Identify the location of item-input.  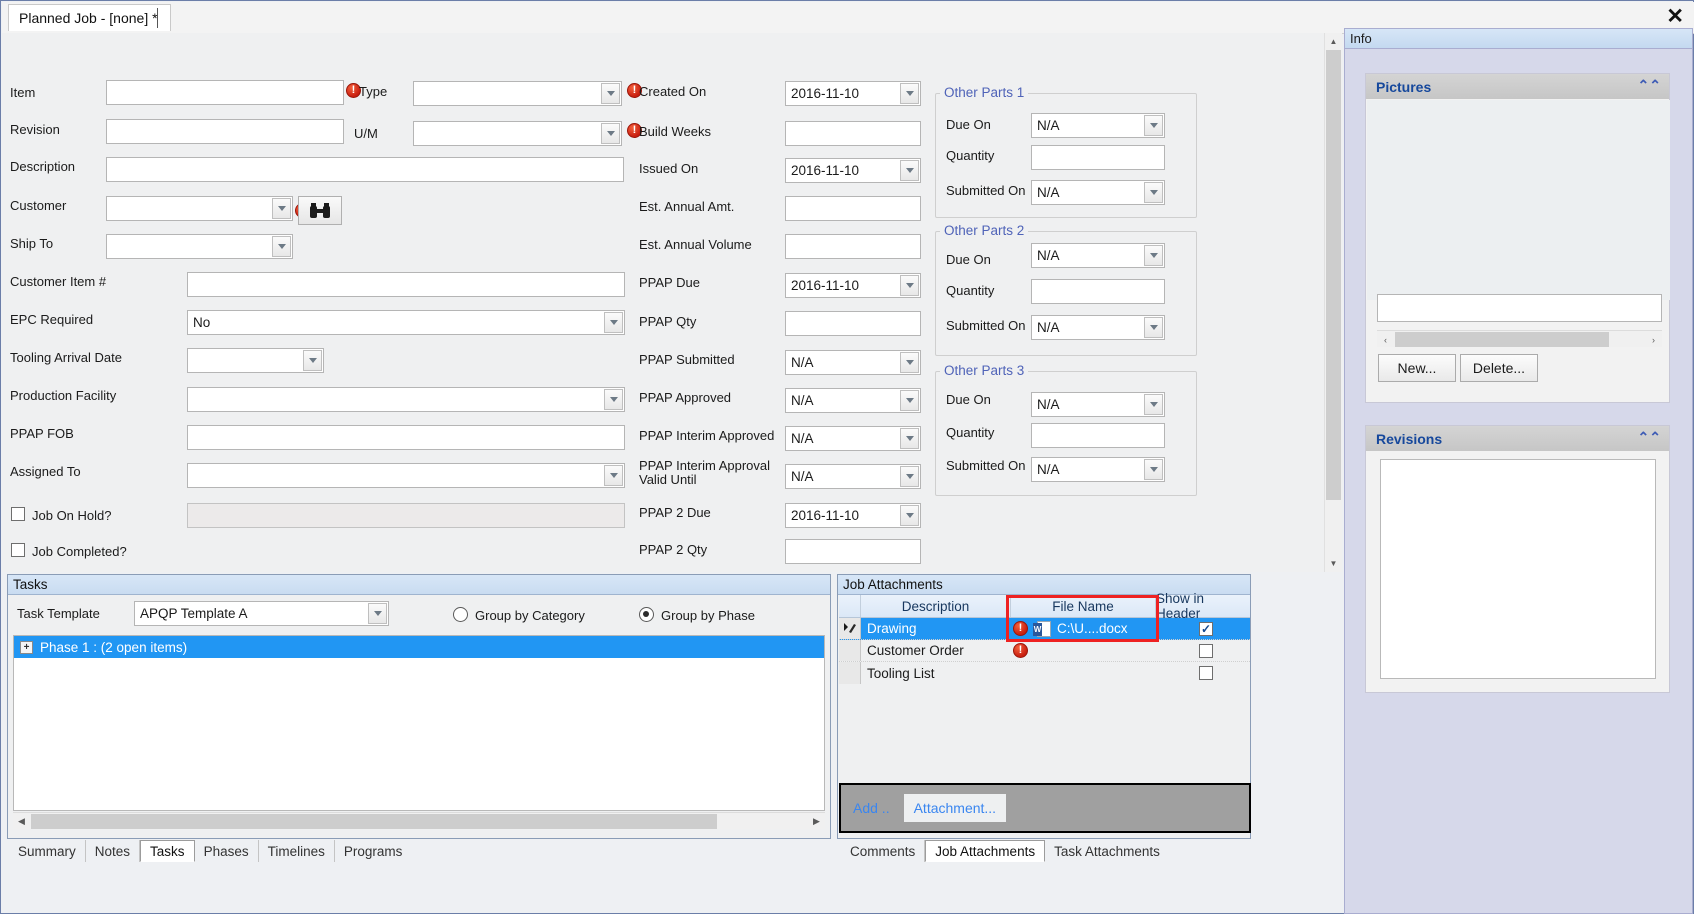
(225, 92).